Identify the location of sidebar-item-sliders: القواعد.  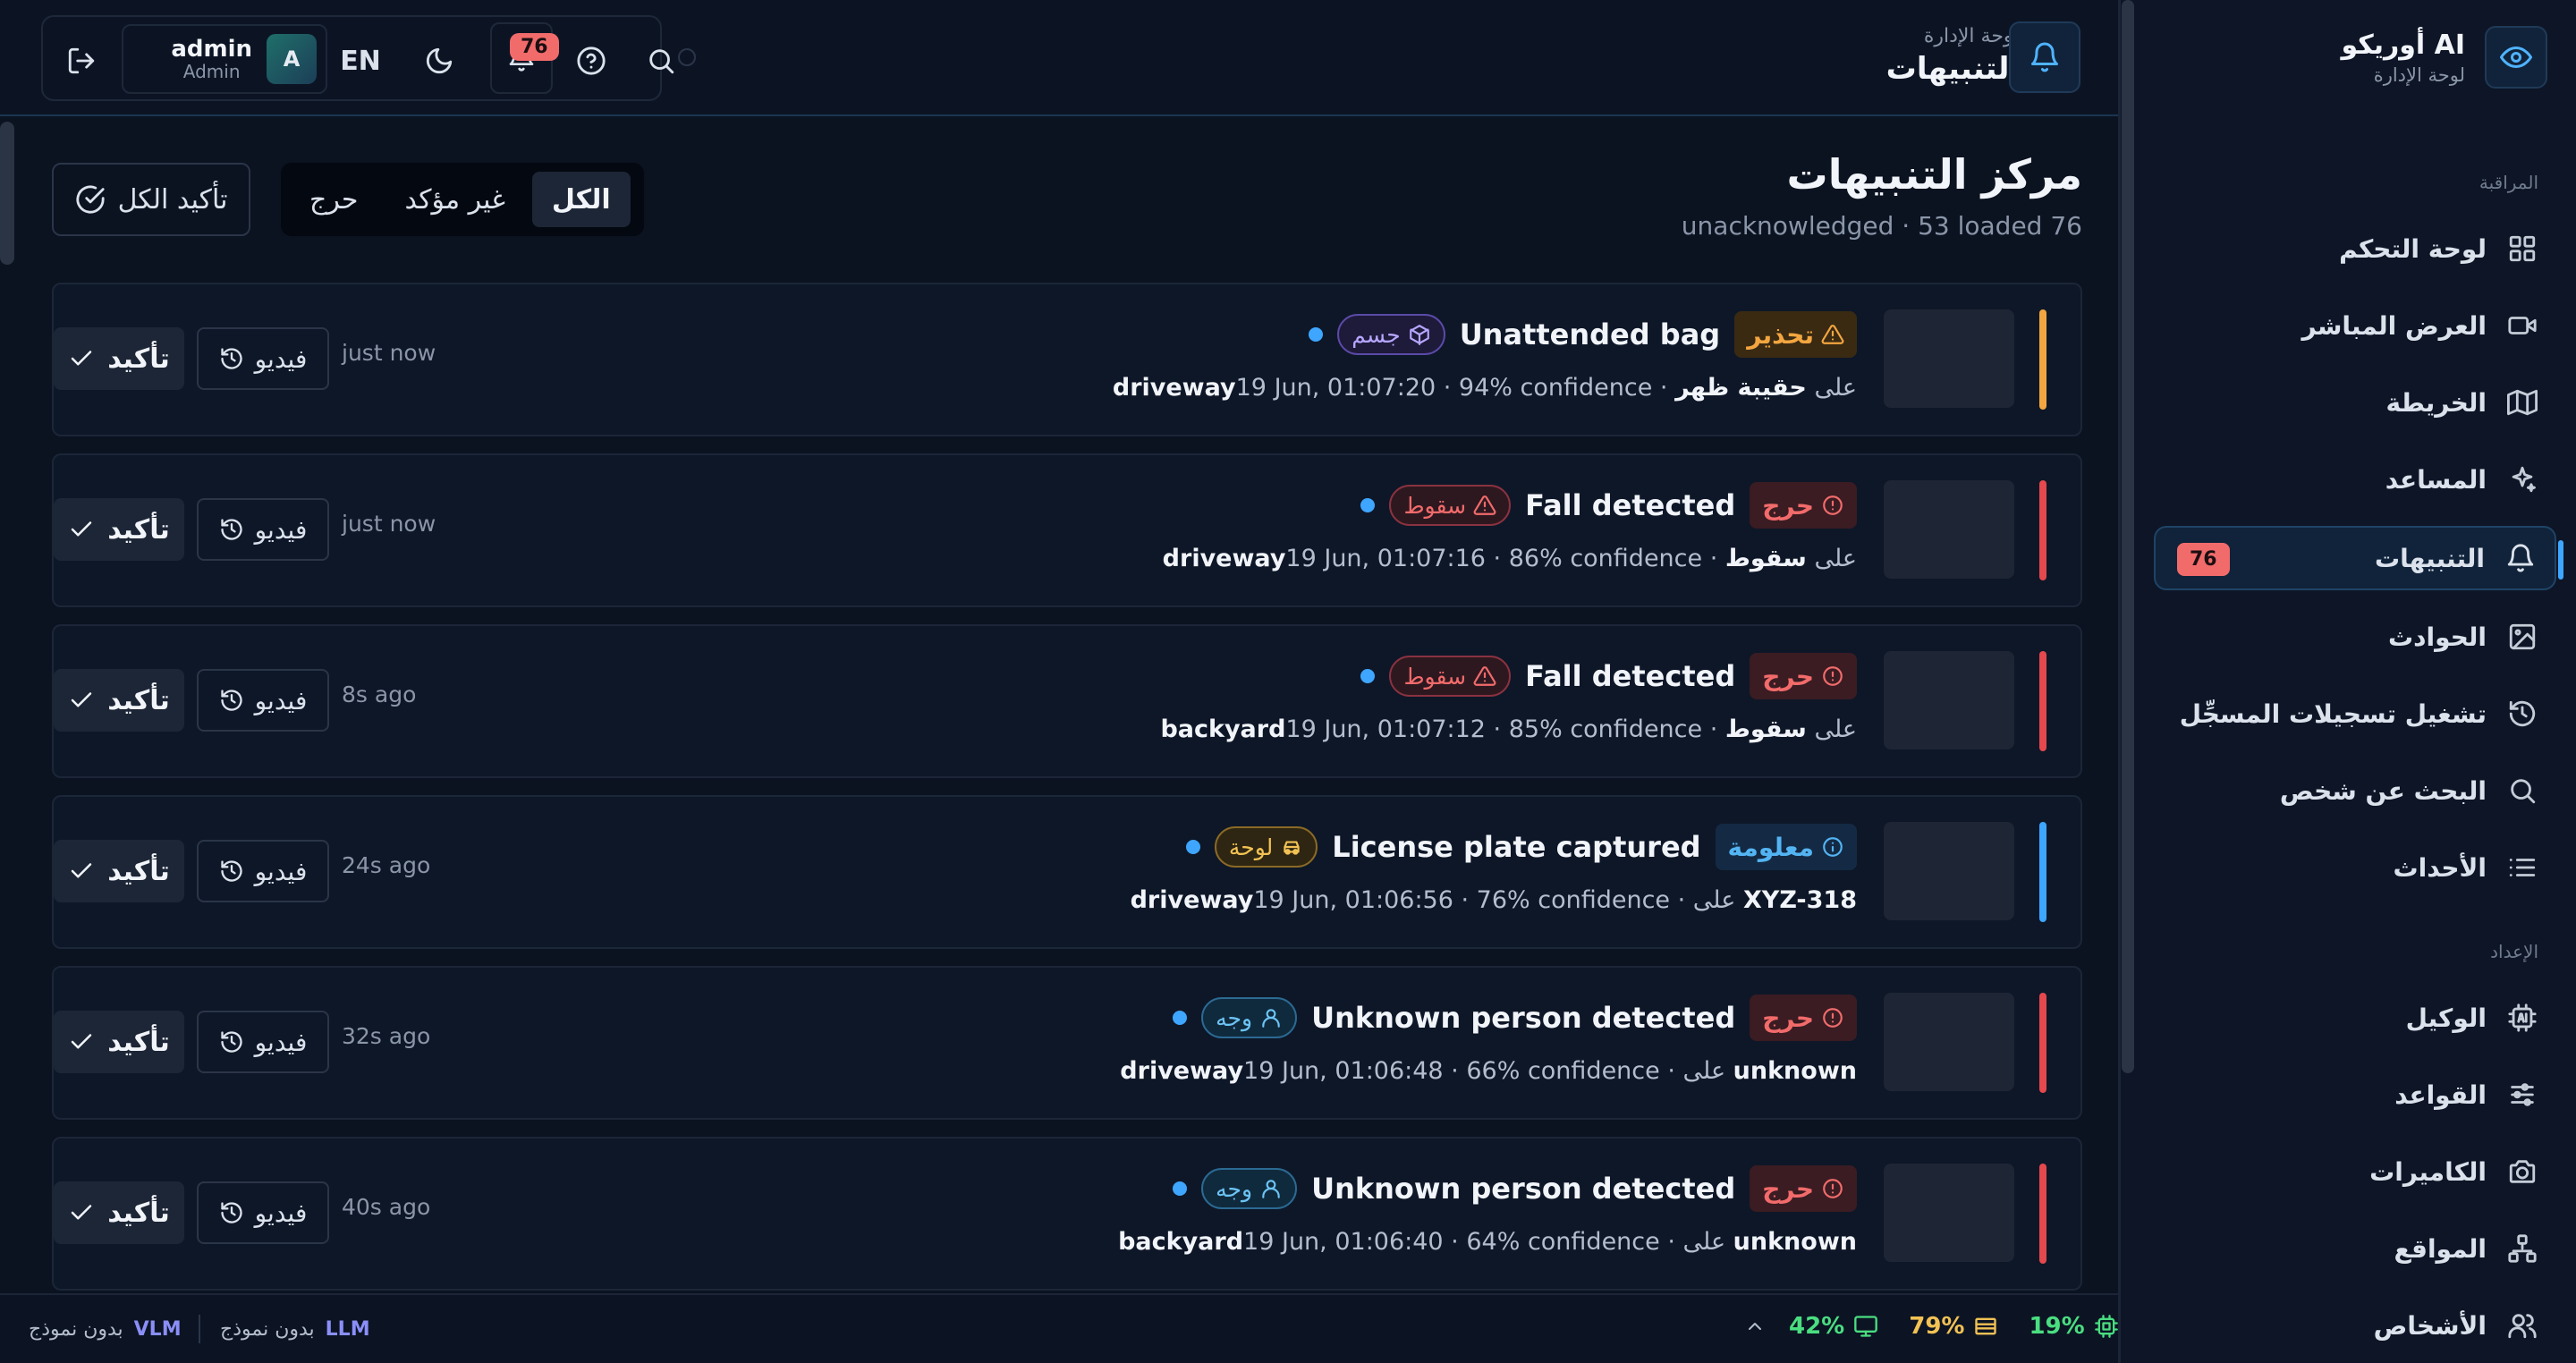
(2346, 1094).